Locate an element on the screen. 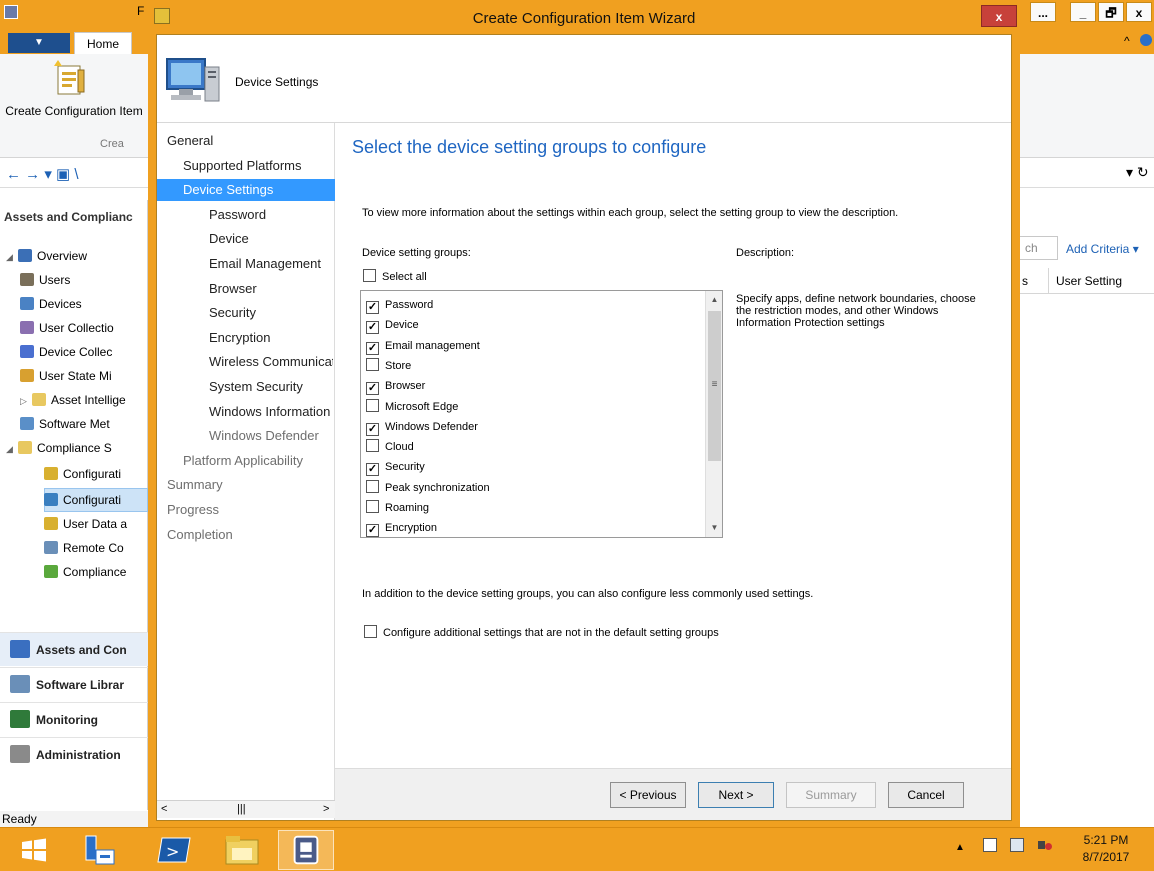 Image resolution: width=1154 pixels, height=871 pixels. setting-group-item: ✓ Encryption is located at coordinates (401, 527).